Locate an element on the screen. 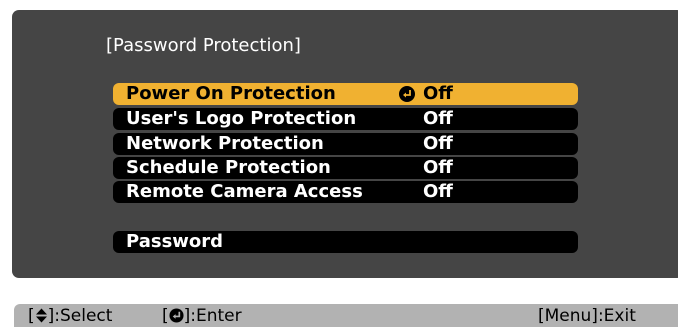 The width and height of the screenshot is (678, 328). schedule-protection-row: Schedule Protection Off is located at coordinates (345, 168).